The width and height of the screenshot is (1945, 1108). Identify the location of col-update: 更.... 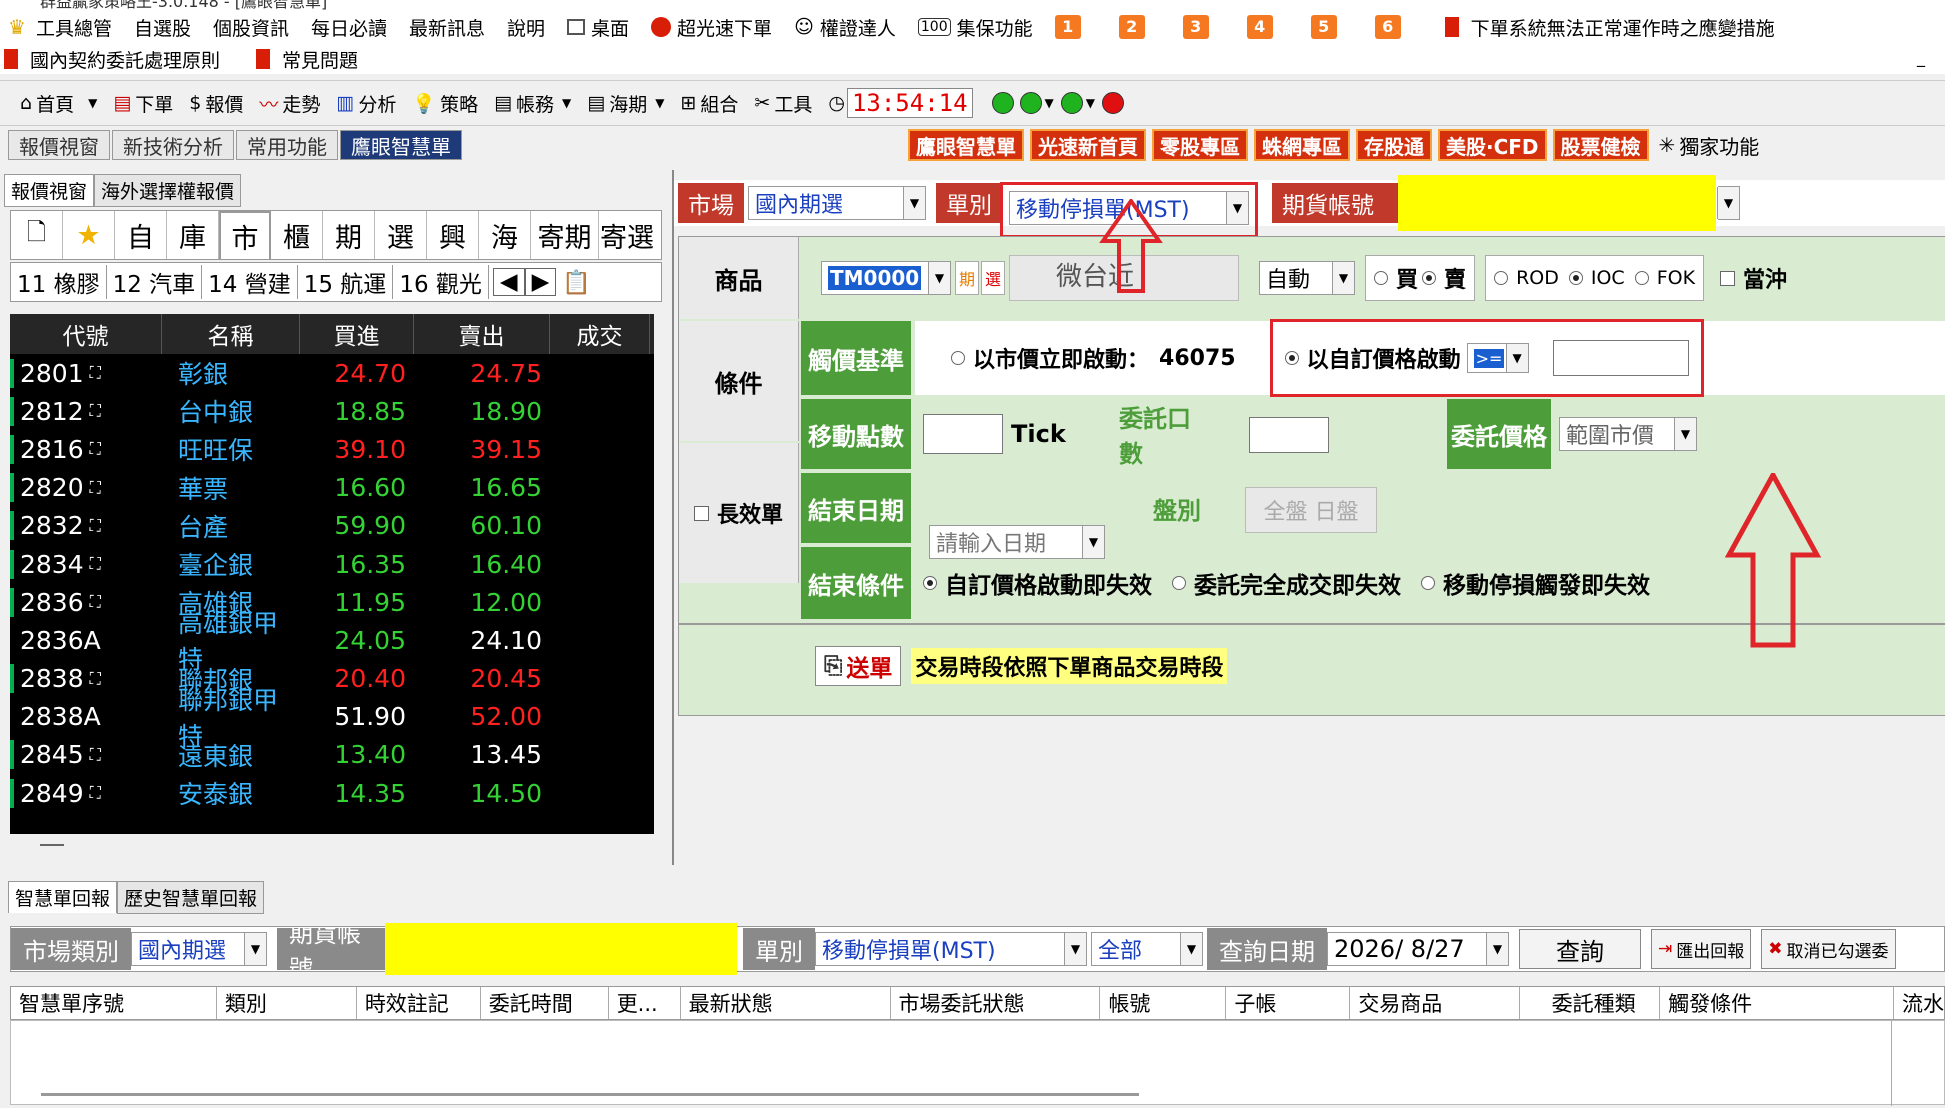
(645, 1003).